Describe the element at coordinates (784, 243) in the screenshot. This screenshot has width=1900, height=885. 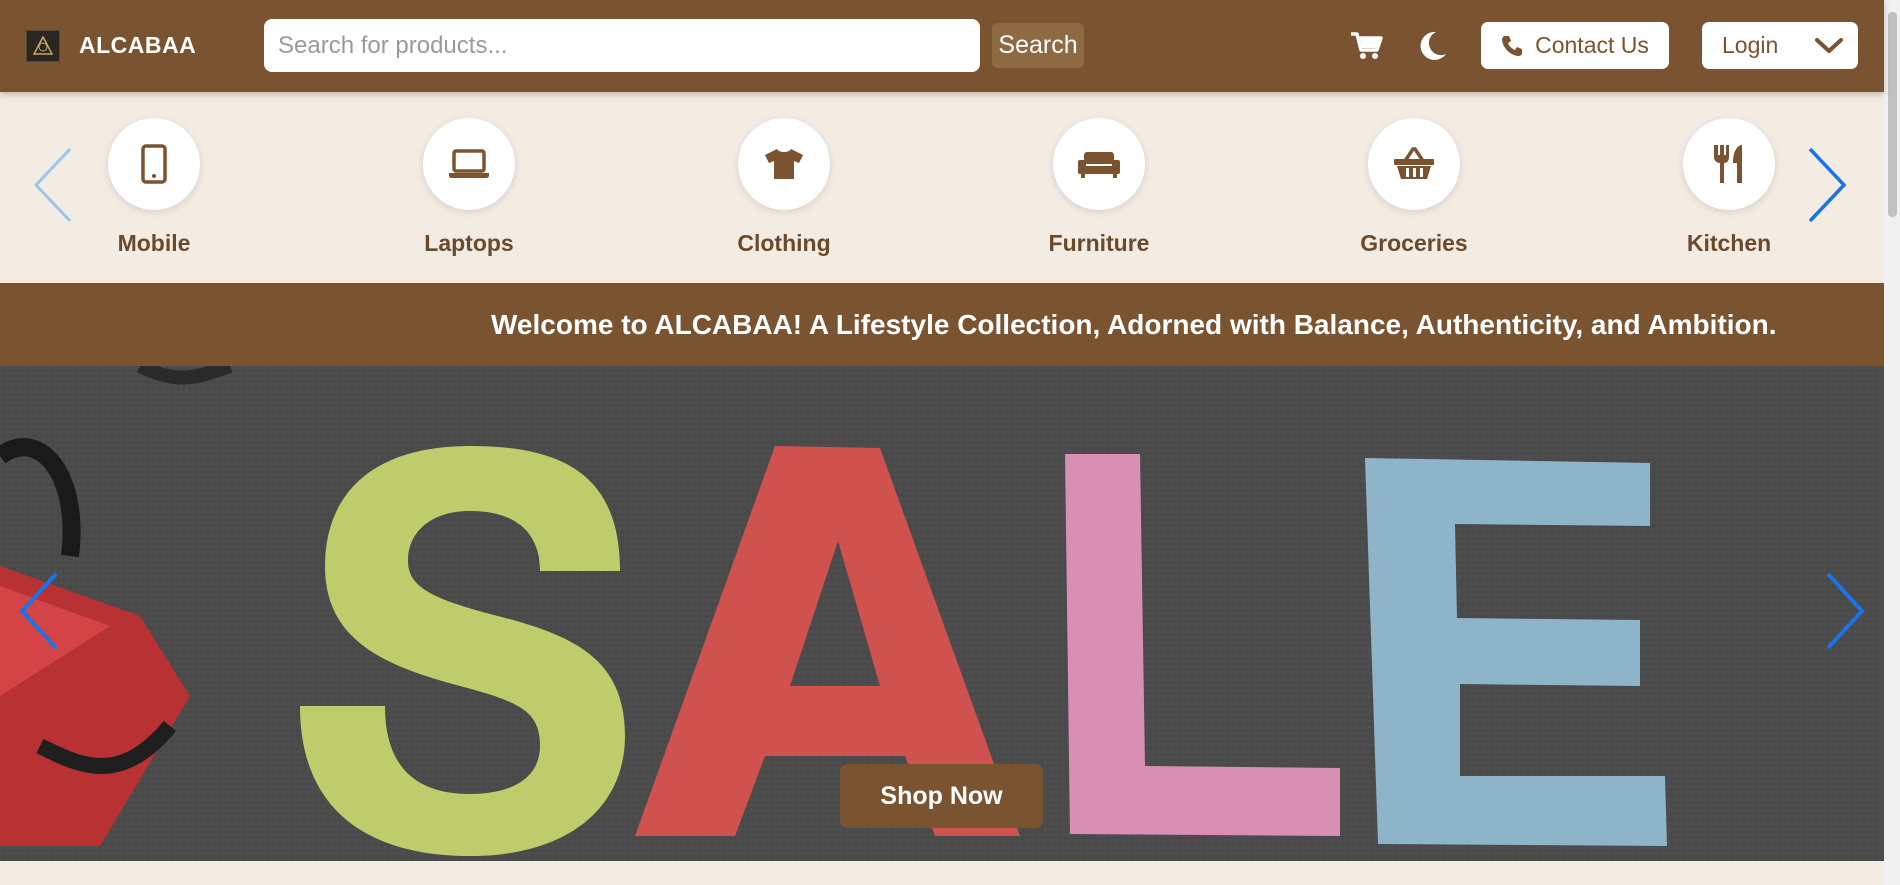
I see `category-label: Clothing` at that location.